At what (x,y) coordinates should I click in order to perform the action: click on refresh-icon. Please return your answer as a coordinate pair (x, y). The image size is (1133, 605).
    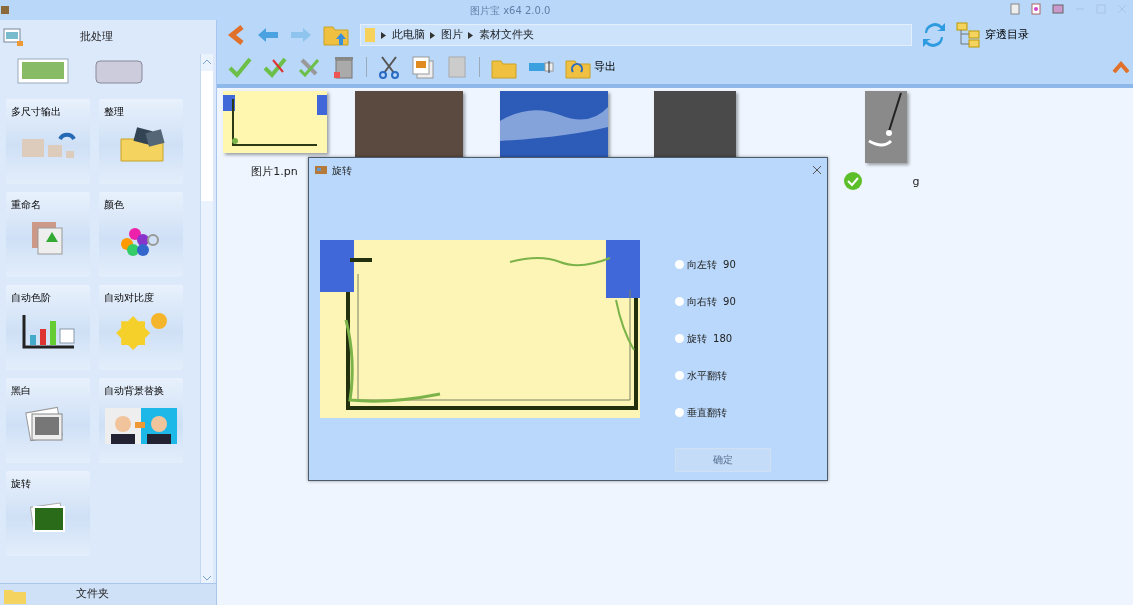
    Looking at the image, I should click on (934, 35).